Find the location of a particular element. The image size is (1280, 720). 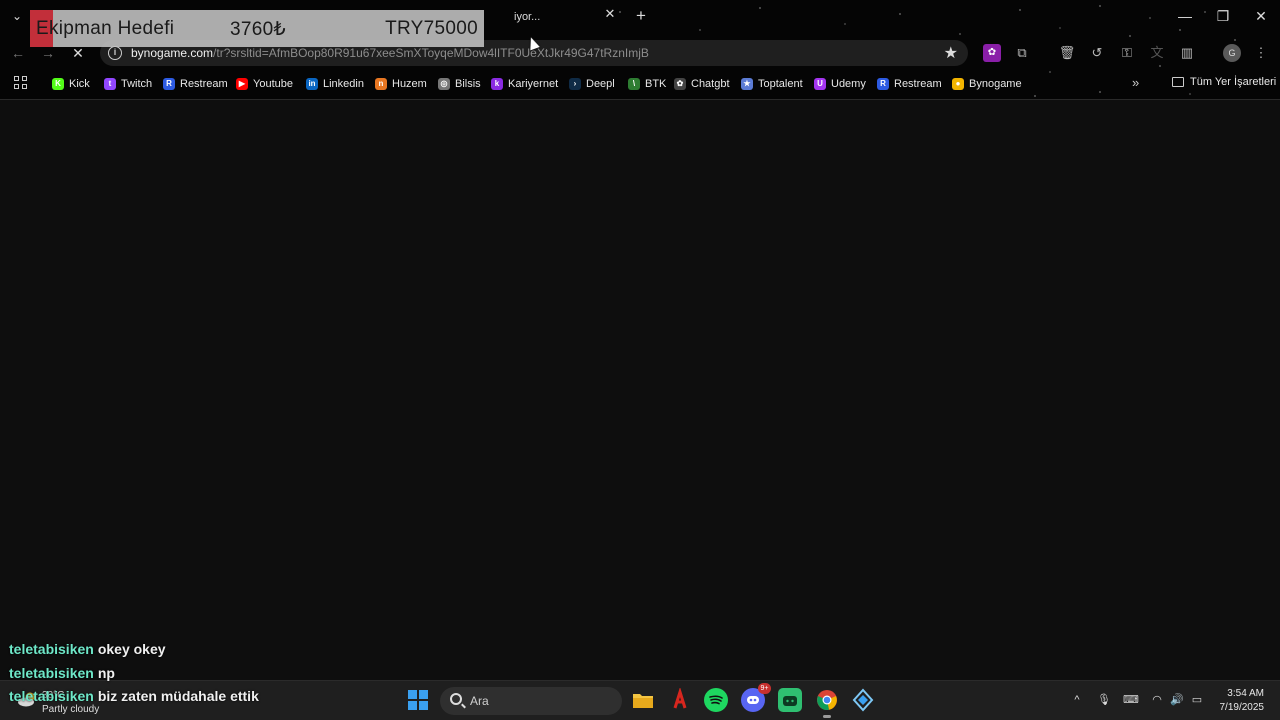

site-info-icon: i is located at coordinates (115, 53).